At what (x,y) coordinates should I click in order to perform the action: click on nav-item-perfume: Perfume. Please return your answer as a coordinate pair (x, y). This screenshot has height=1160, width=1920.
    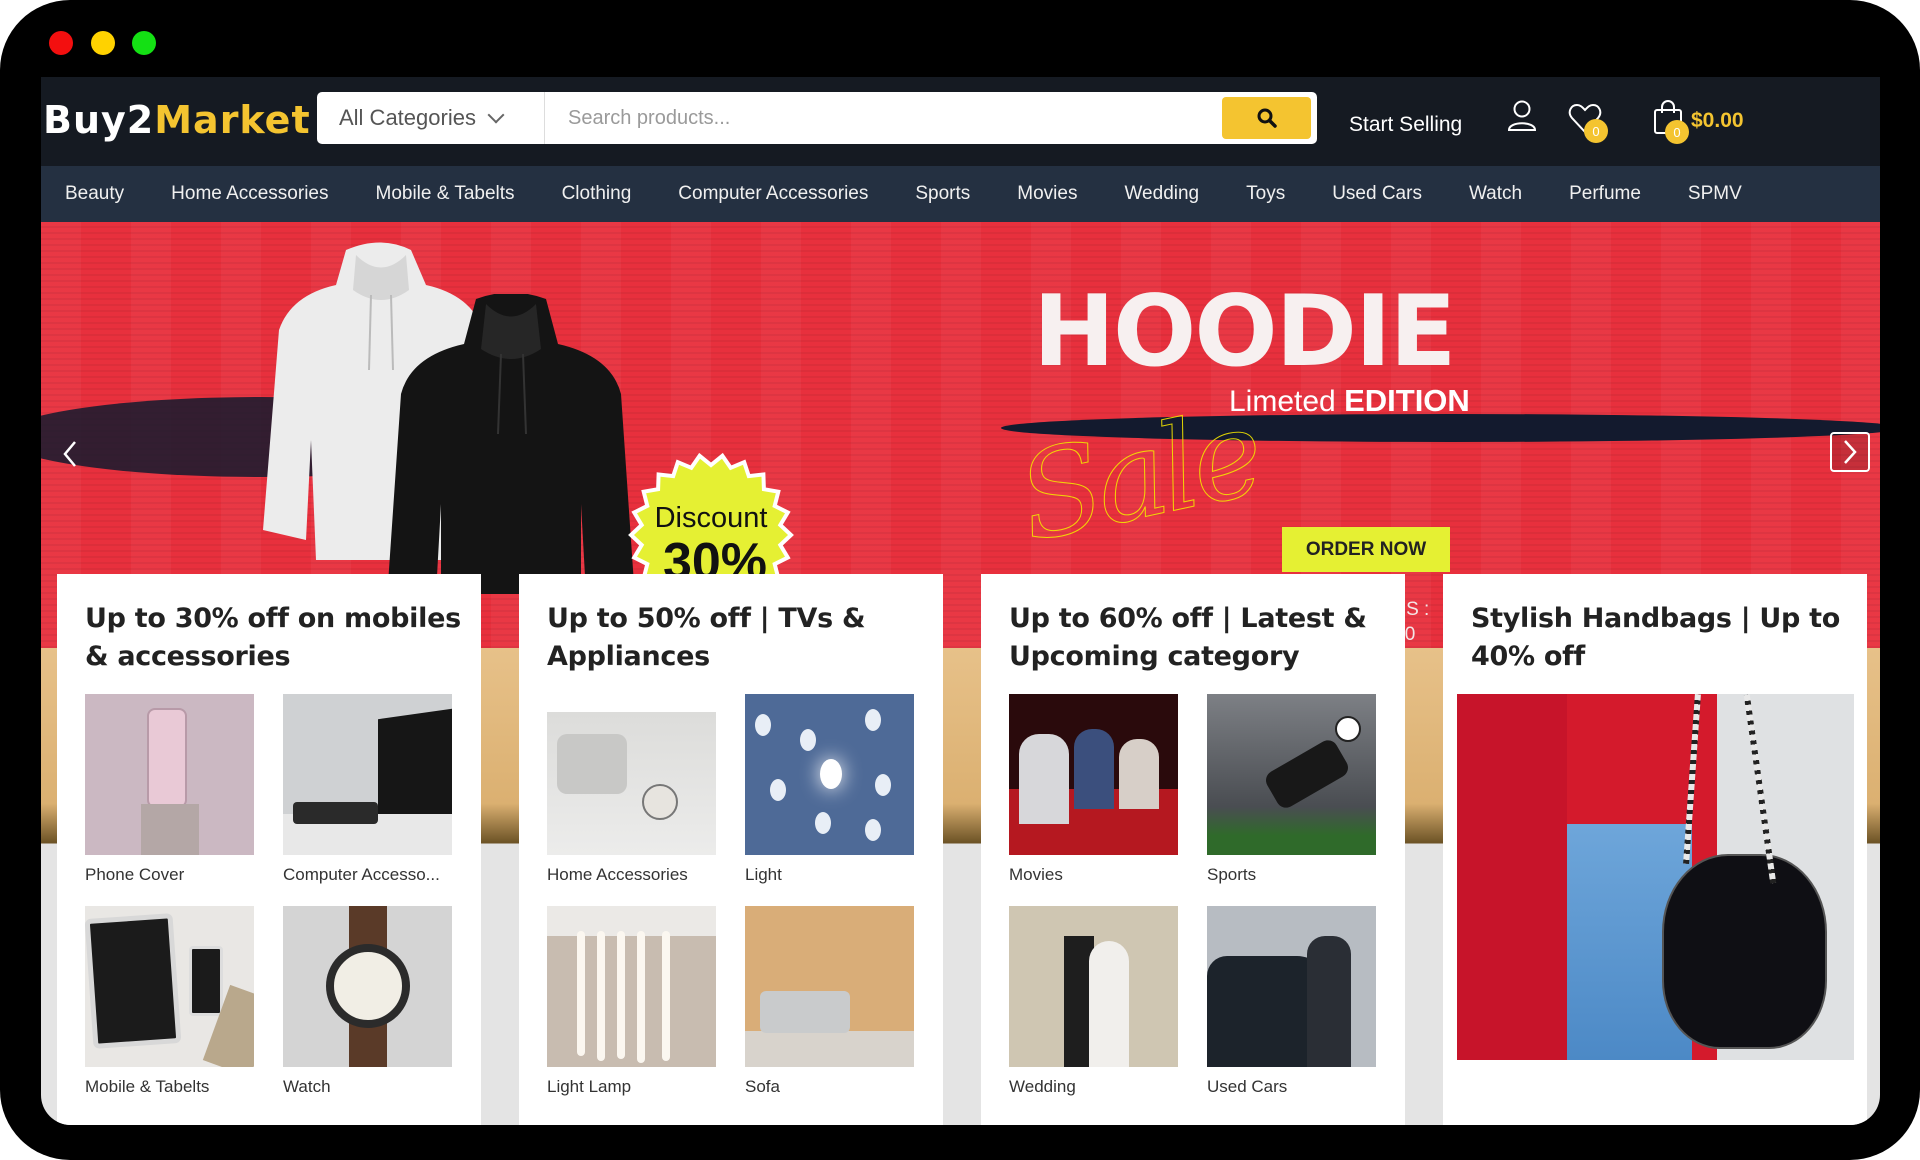
    Looking at the image, I should click on (1605, 194).